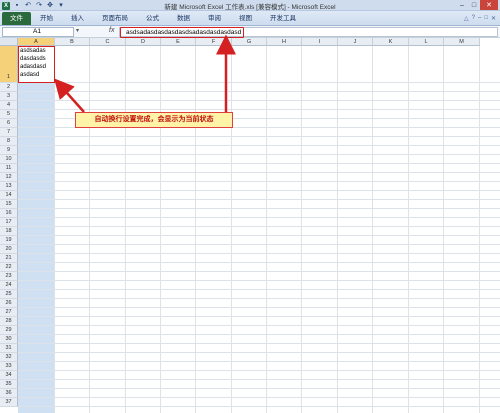 The image size is (500, 413). Describe the element at coordinates (9, 249) in the screenshot. I see `row-header: 20` at that location.